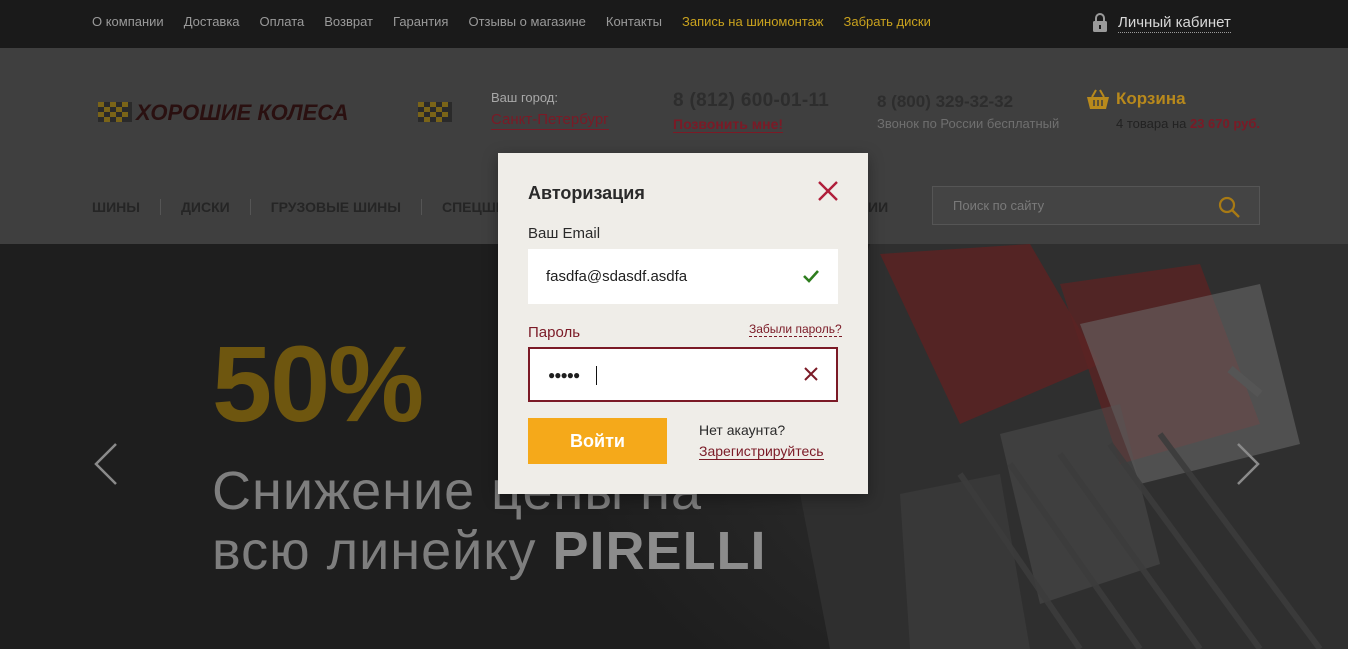 This screenshot has width=1348, height=649. What do you see at coordinates (878, 207) in the screenshot?
I see `nav-item-partial: ИИ` at bounding box center [878, 207].